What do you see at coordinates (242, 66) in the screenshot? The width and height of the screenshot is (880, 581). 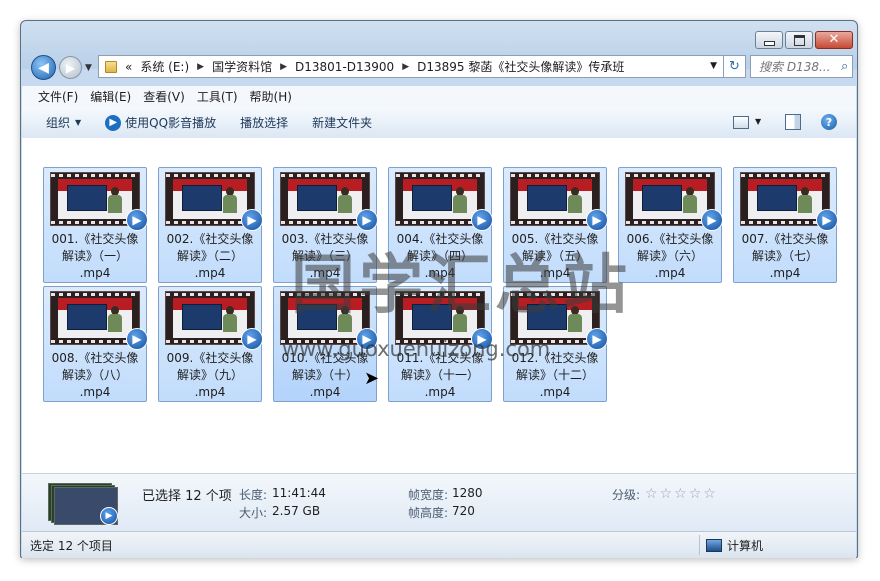 I see `breadcrumb-folder-1: 国学资料馆` at bounding box center [242, 66].